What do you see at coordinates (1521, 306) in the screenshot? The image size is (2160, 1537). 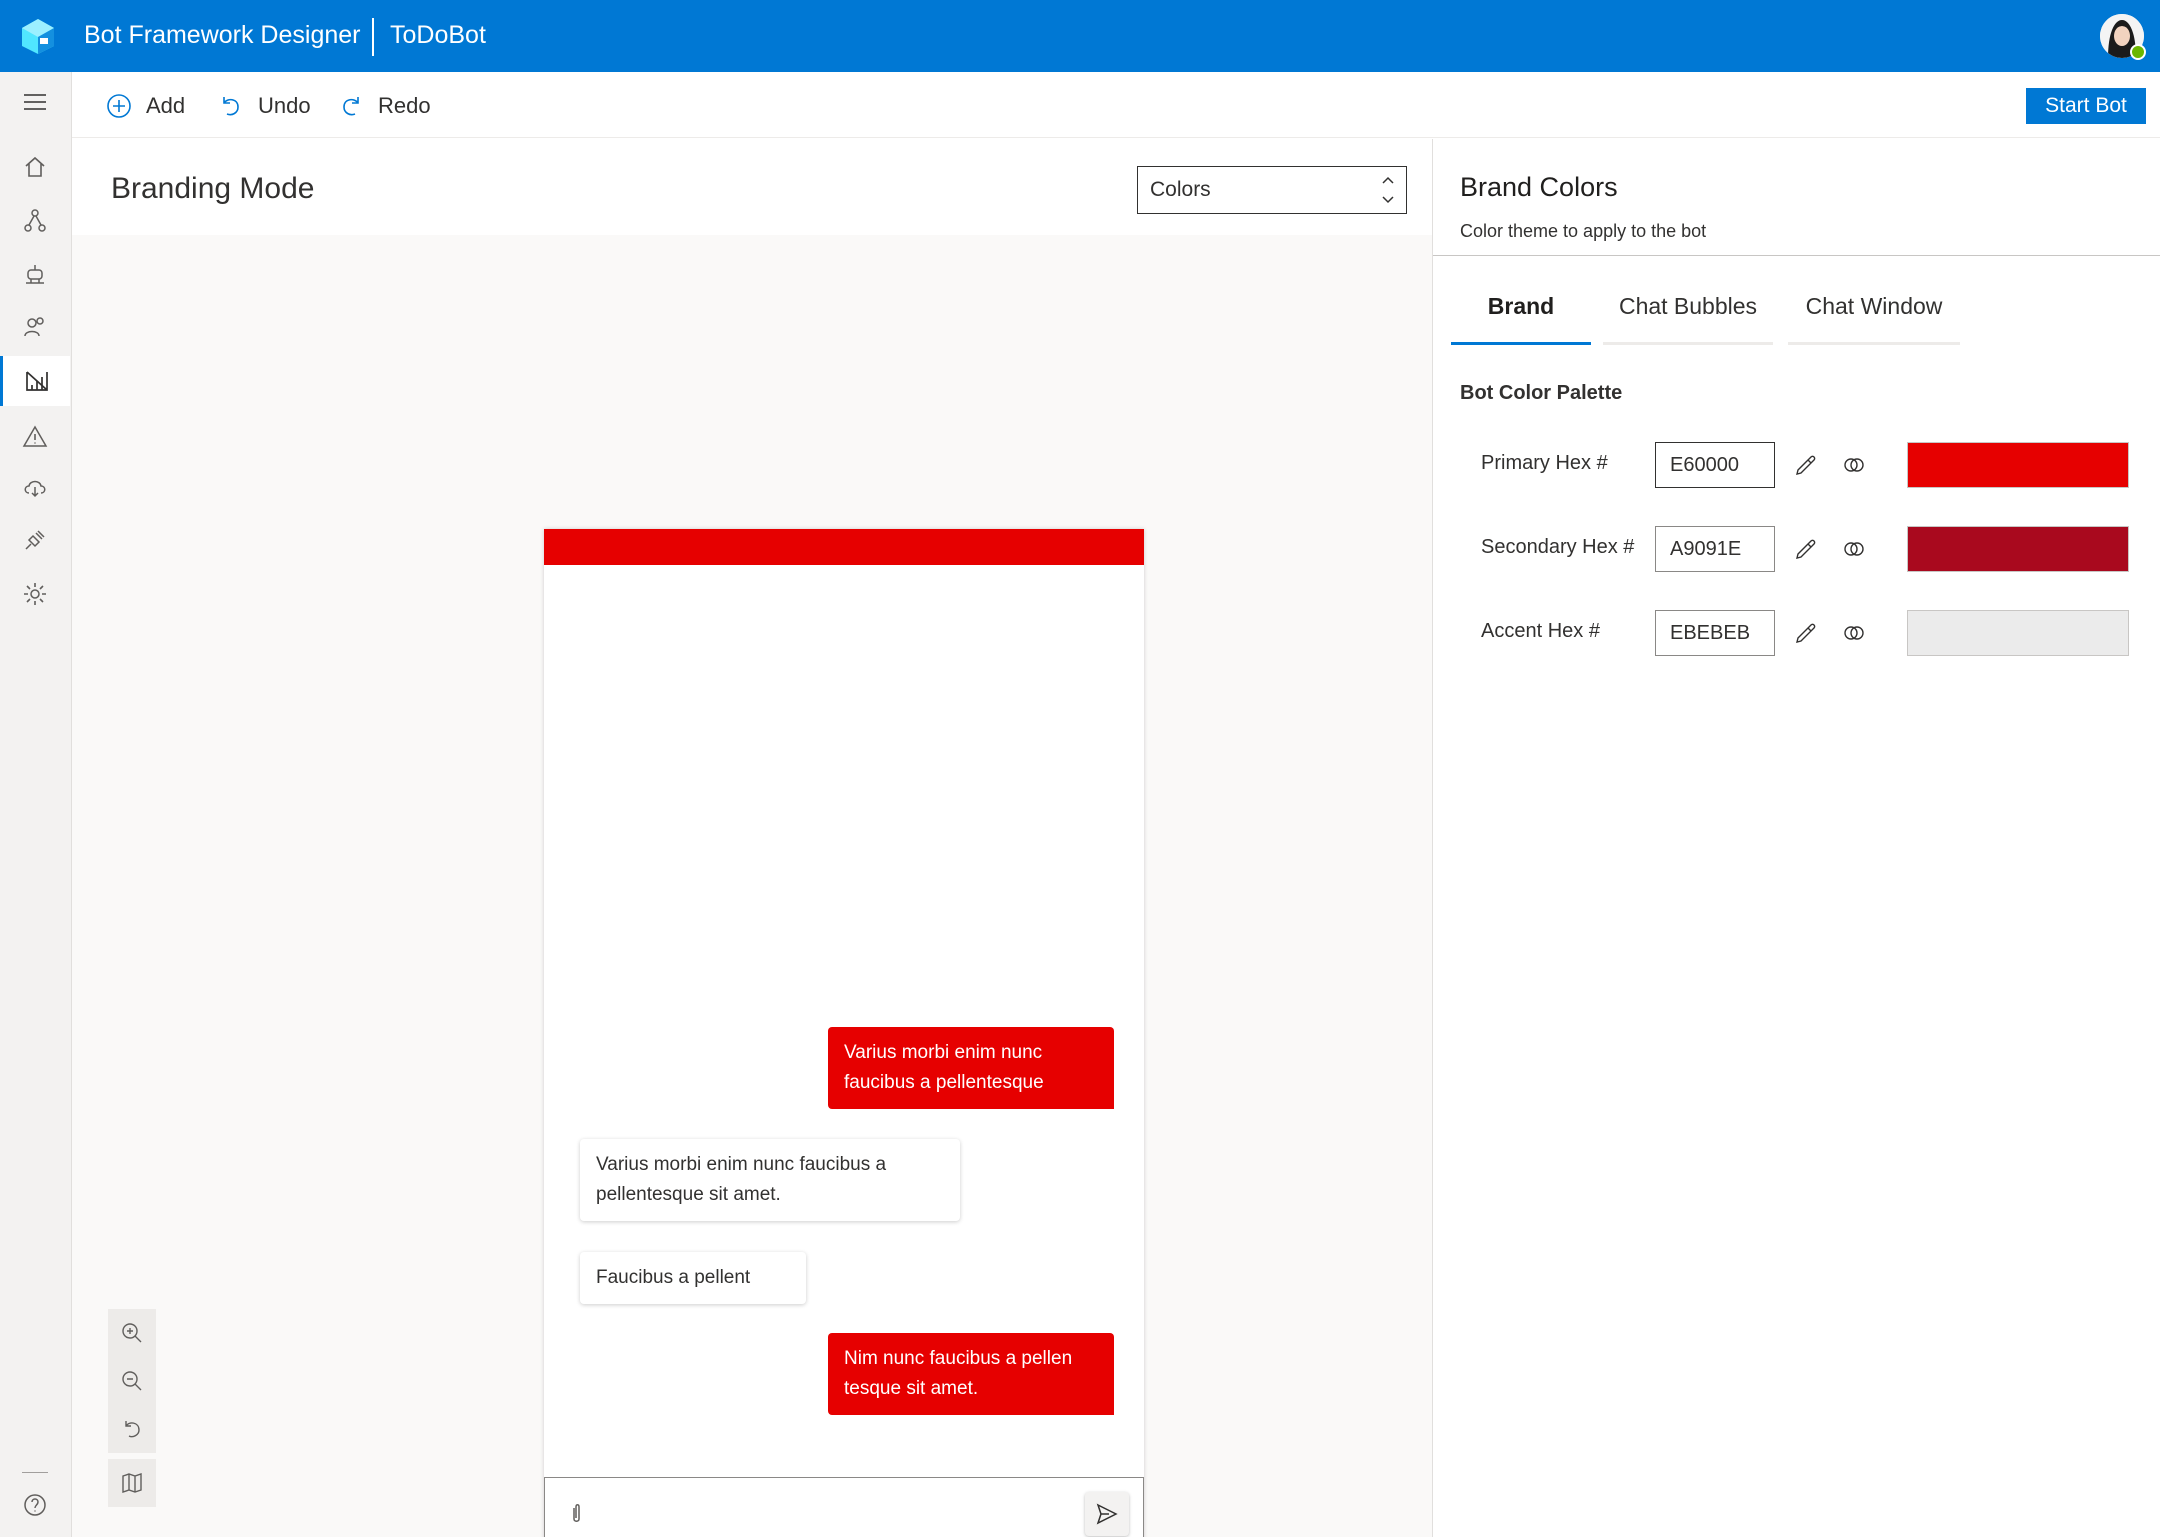 I see `tab-label: Brand` at bounding box center [1521, 306].